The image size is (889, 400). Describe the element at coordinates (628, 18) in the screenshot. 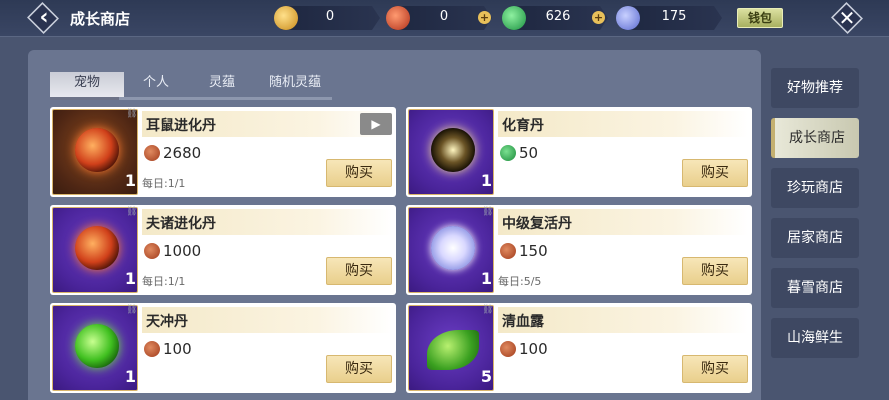

I see `crystal-icon` at that location.